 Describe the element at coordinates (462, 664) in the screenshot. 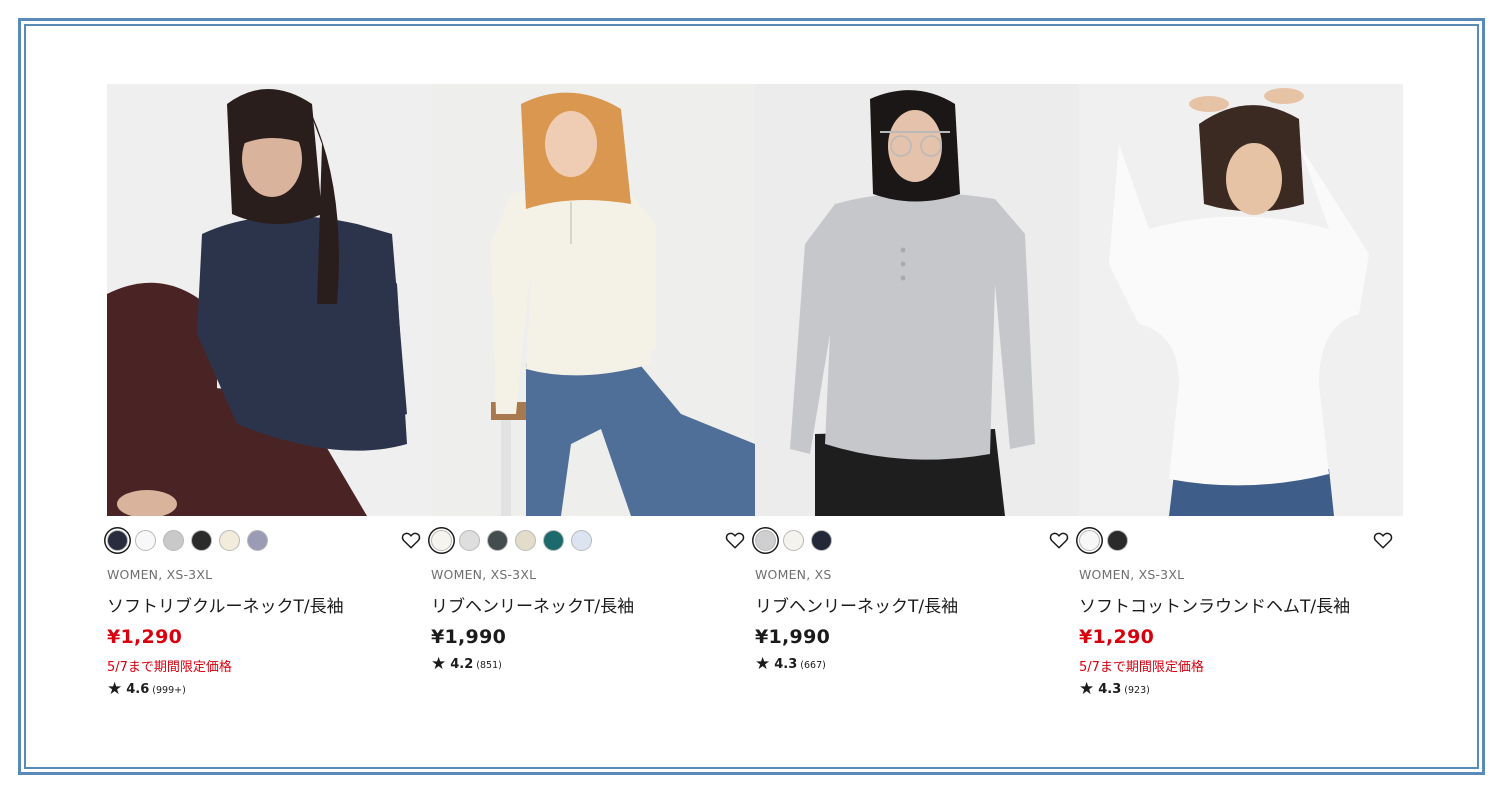

I see `rating-score: 4.2` at that location.